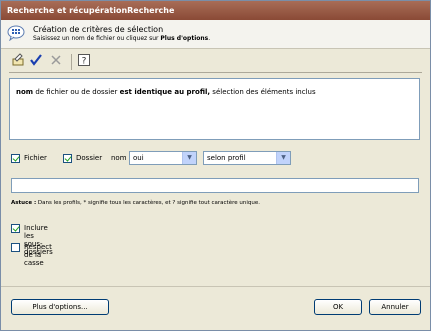 This screenshot has height=331, width=431. I want to click on header-subtitle-suffix: ., so click(209, 38).